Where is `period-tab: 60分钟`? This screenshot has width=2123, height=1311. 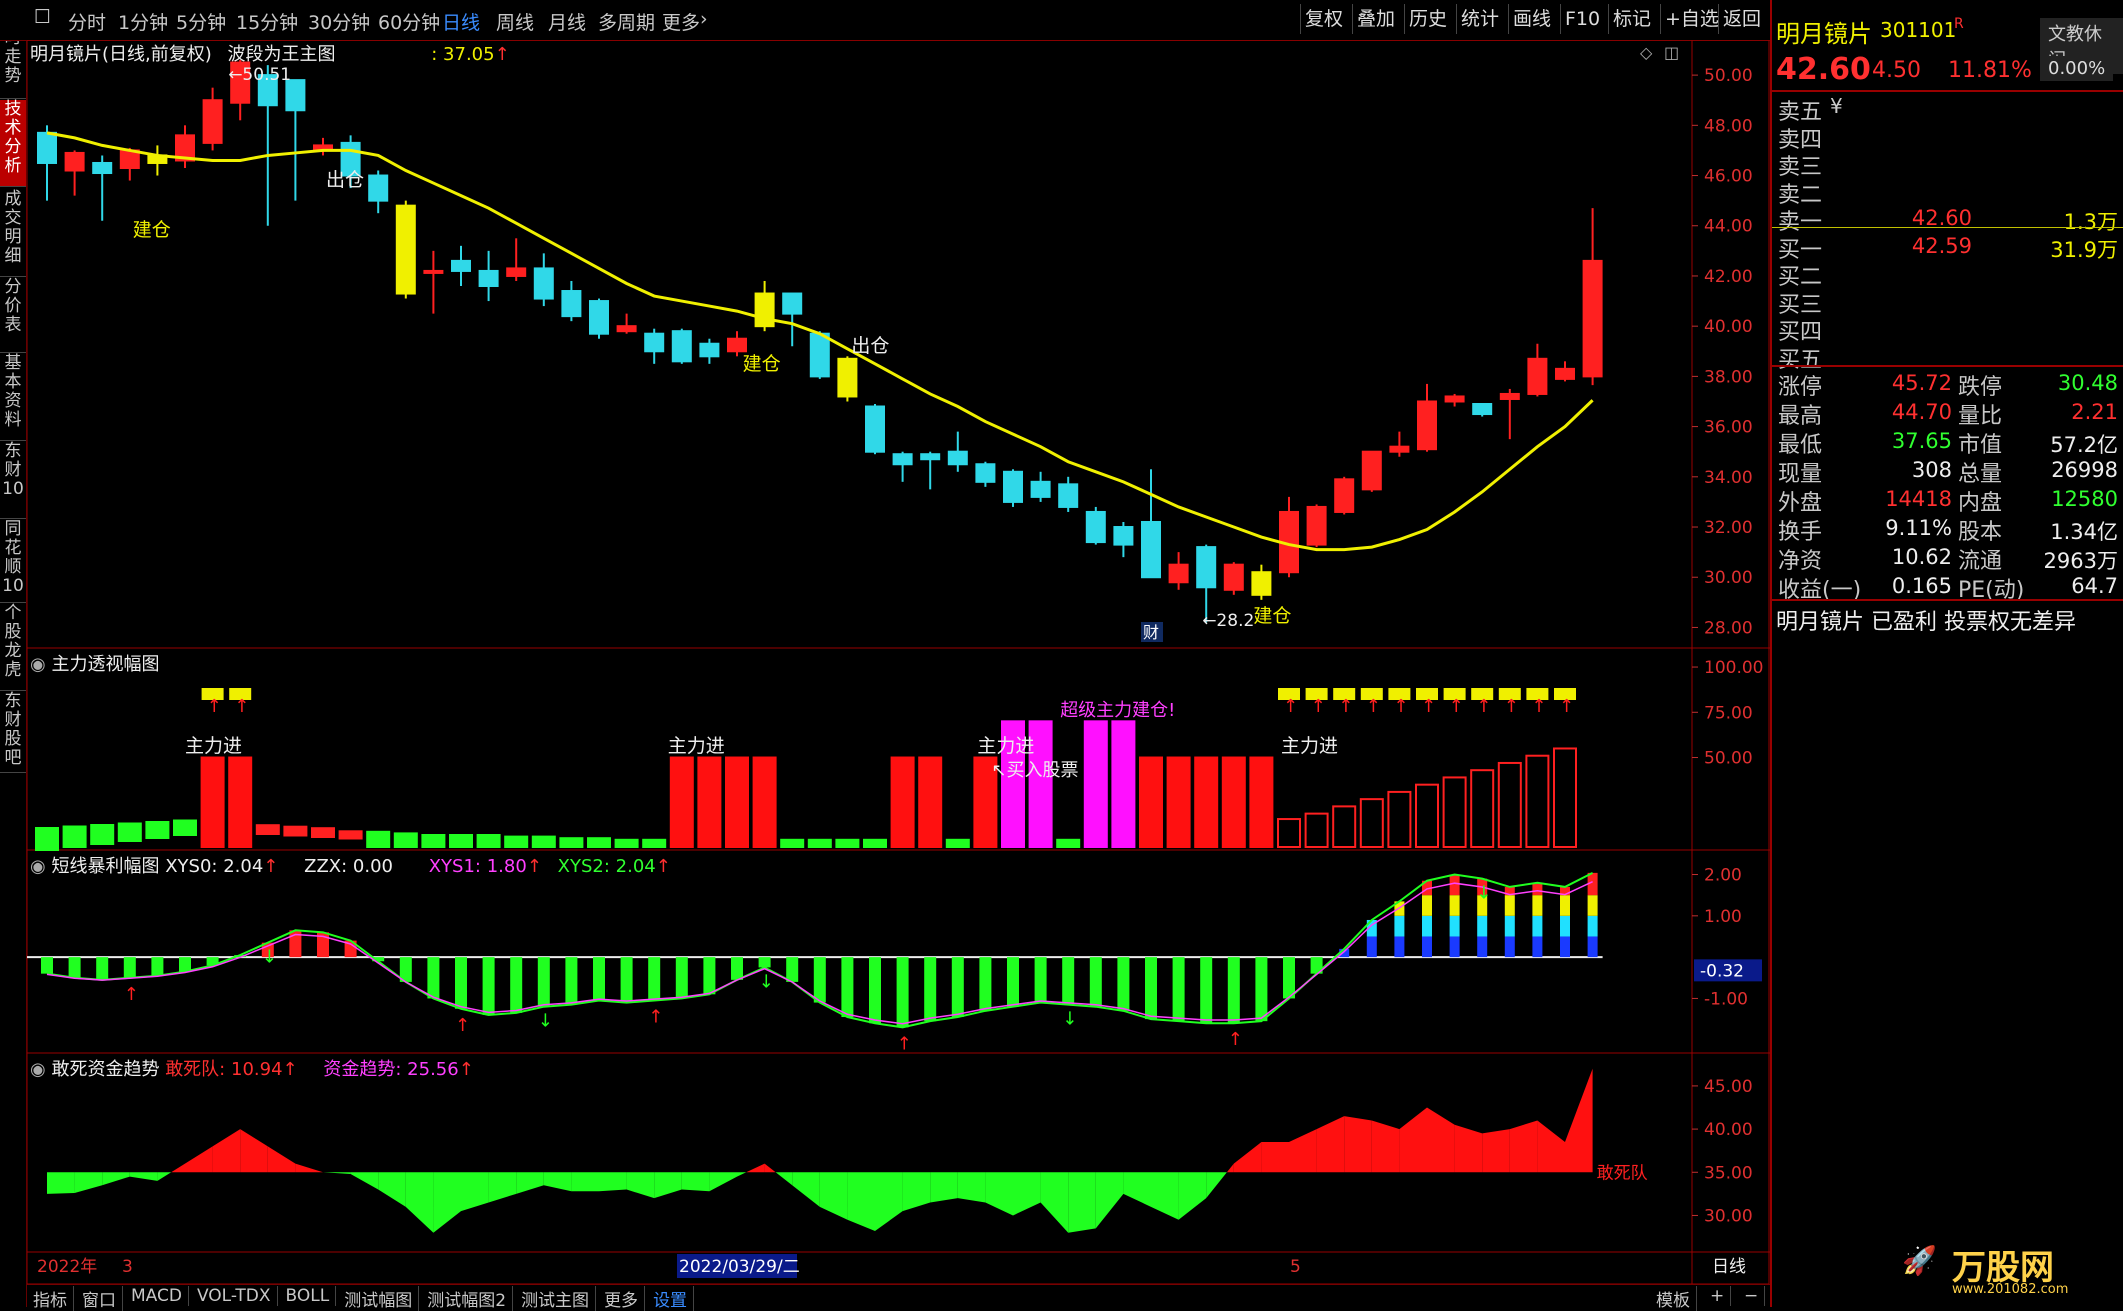 period-tab: 60分钟 is located at coordinates (409, 21).